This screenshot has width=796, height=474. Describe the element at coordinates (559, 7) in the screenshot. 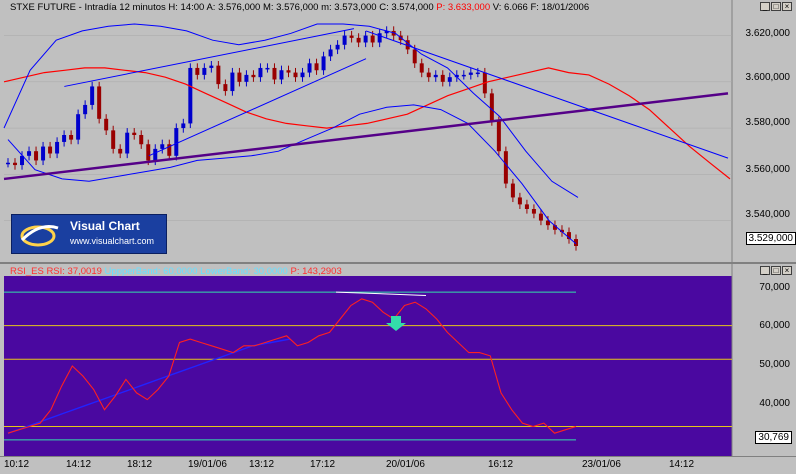

I see `date-label: F: 18/01/2006` at that location.